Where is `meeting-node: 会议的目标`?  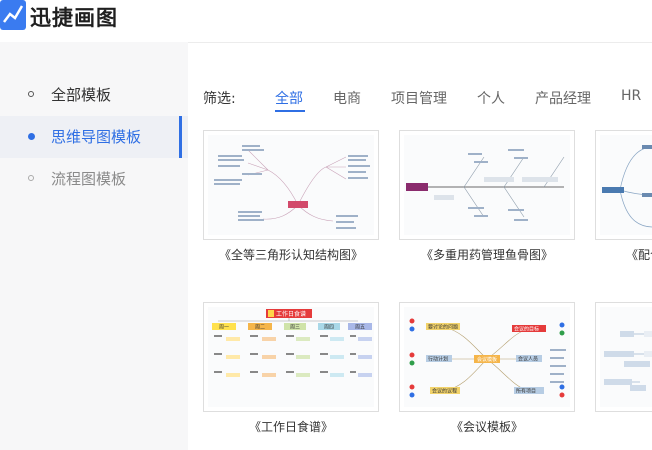
meeting-node: 会议的目标 is located at coordinates (526, 329).